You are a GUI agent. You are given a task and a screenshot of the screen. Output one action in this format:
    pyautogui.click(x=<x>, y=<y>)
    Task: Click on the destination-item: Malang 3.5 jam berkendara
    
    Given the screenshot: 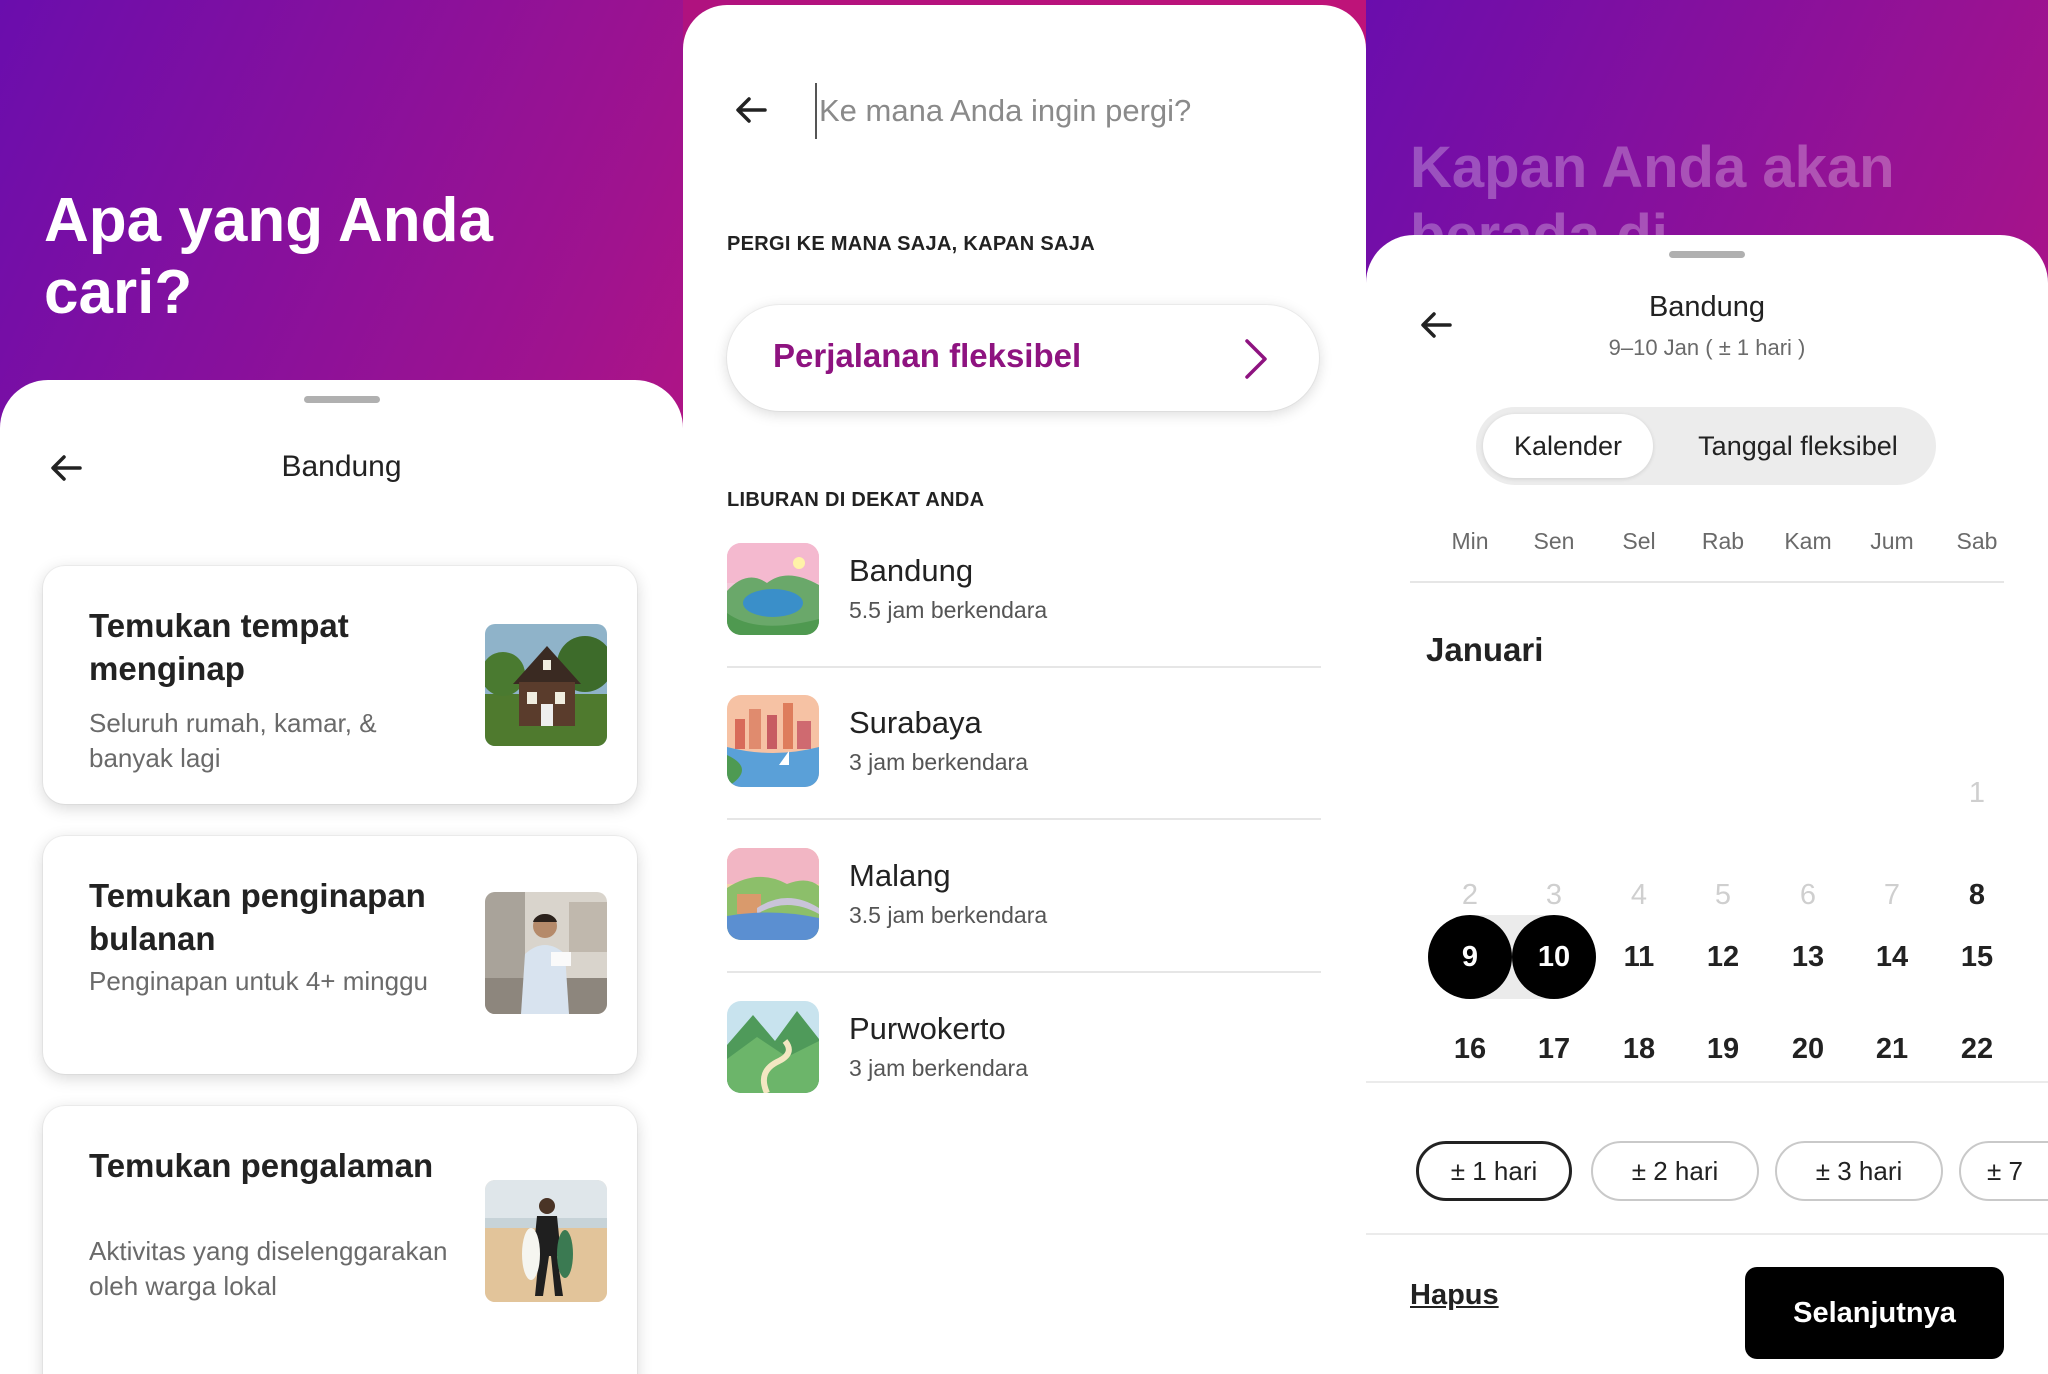 What is the action you would take?
    pyautogui.click(x=1024, y=924)
    